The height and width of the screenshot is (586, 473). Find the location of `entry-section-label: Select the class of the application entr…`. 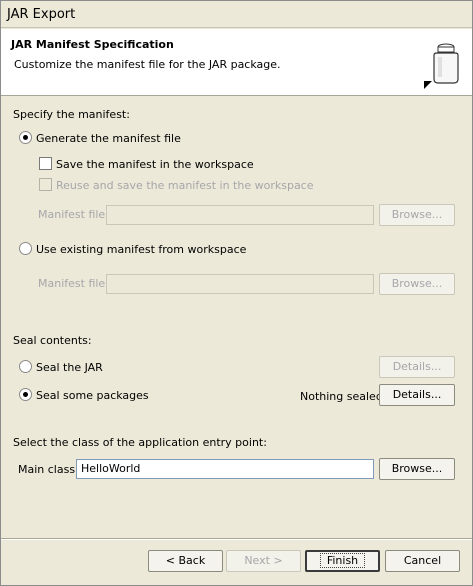

entry-section-label: Select the class of the application entr… is located at coordinates (140, 442).